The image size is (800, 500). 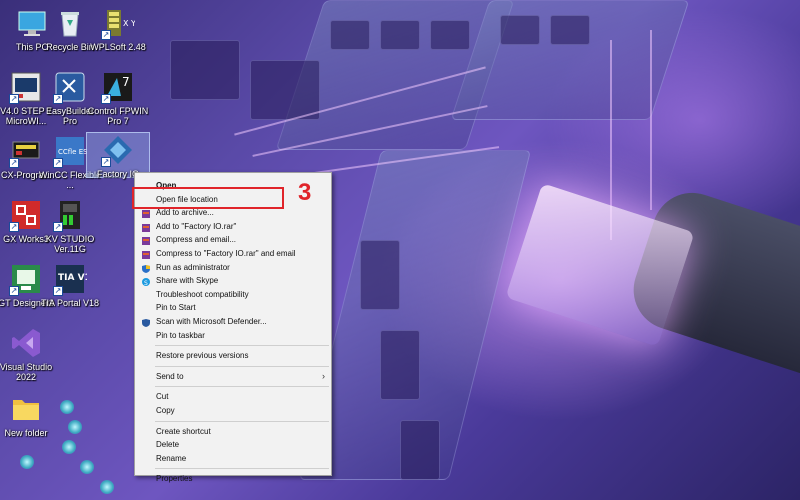 What do you see at coordinates (168, 445) in the screenshot?
I see `menu-item-label: Delete` at bounding box center [168, 445].